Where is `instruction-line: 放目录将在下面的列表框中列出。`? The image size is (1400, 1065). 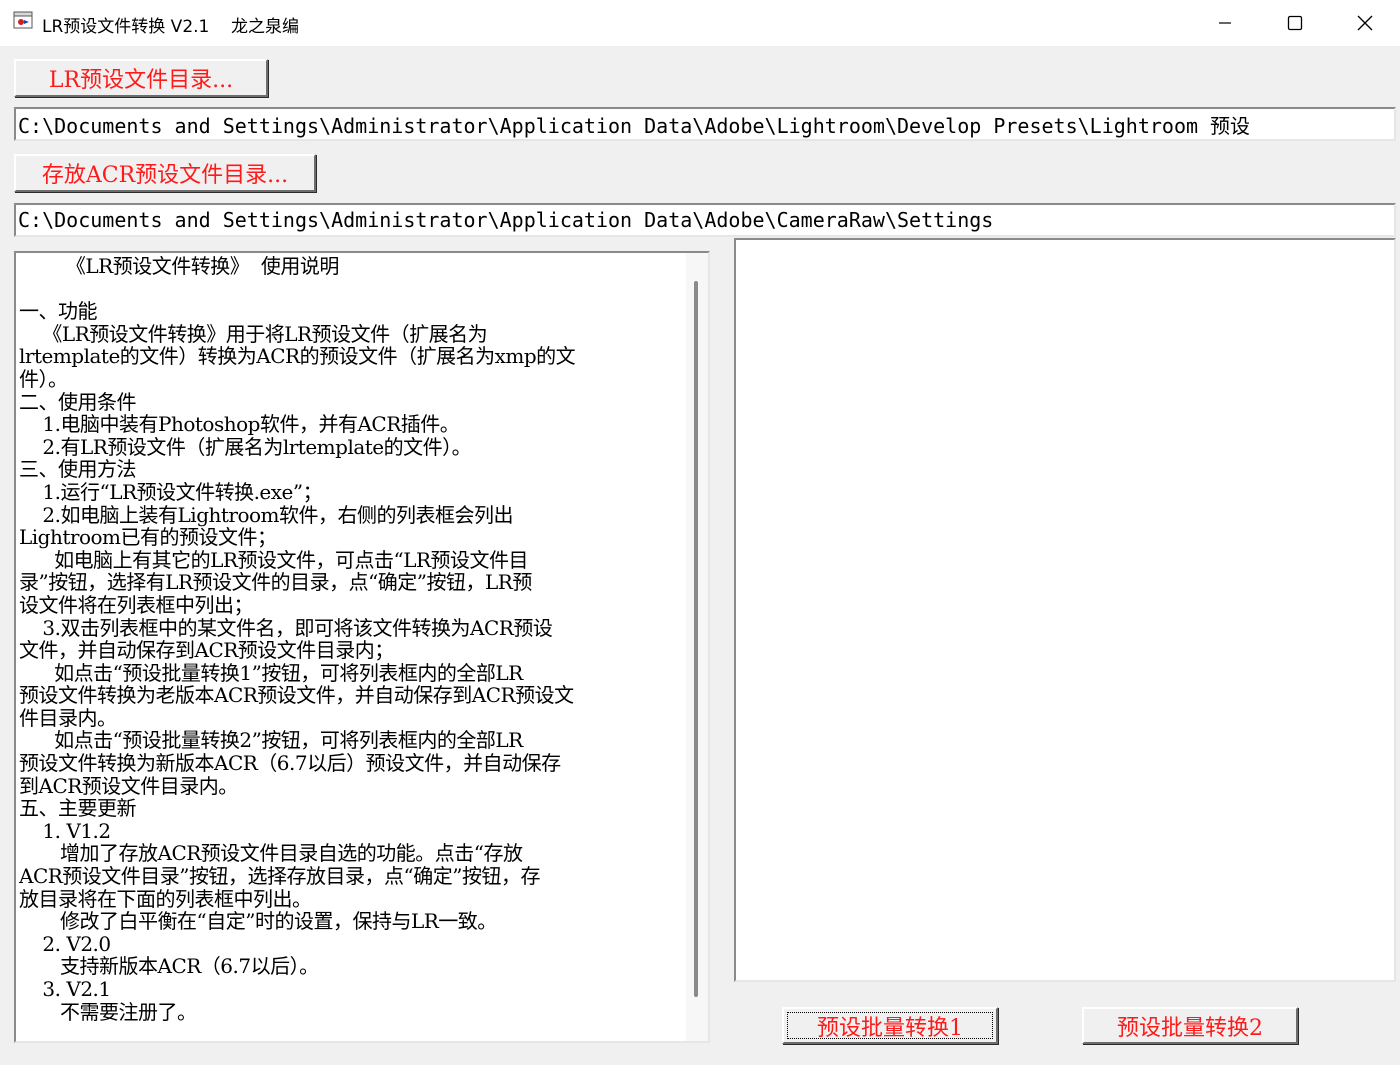 instruction-line: 放目录将在下面的列表框中列出。 is located at coordinates (165, 898).